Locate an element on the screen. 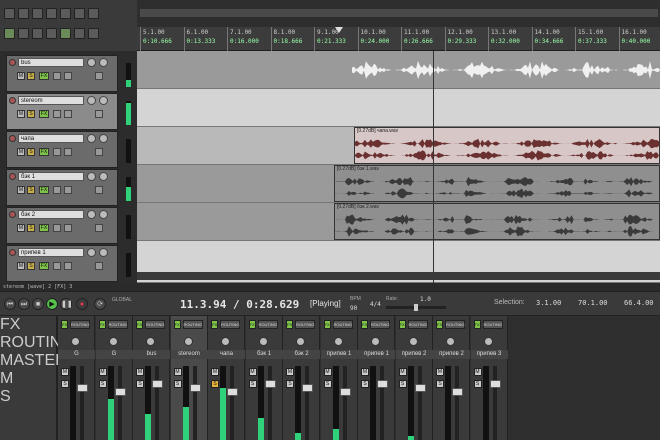 The width and height of the screenshot is (660, 440). rate-value: 1.0 is located at coordinates (425, 299).